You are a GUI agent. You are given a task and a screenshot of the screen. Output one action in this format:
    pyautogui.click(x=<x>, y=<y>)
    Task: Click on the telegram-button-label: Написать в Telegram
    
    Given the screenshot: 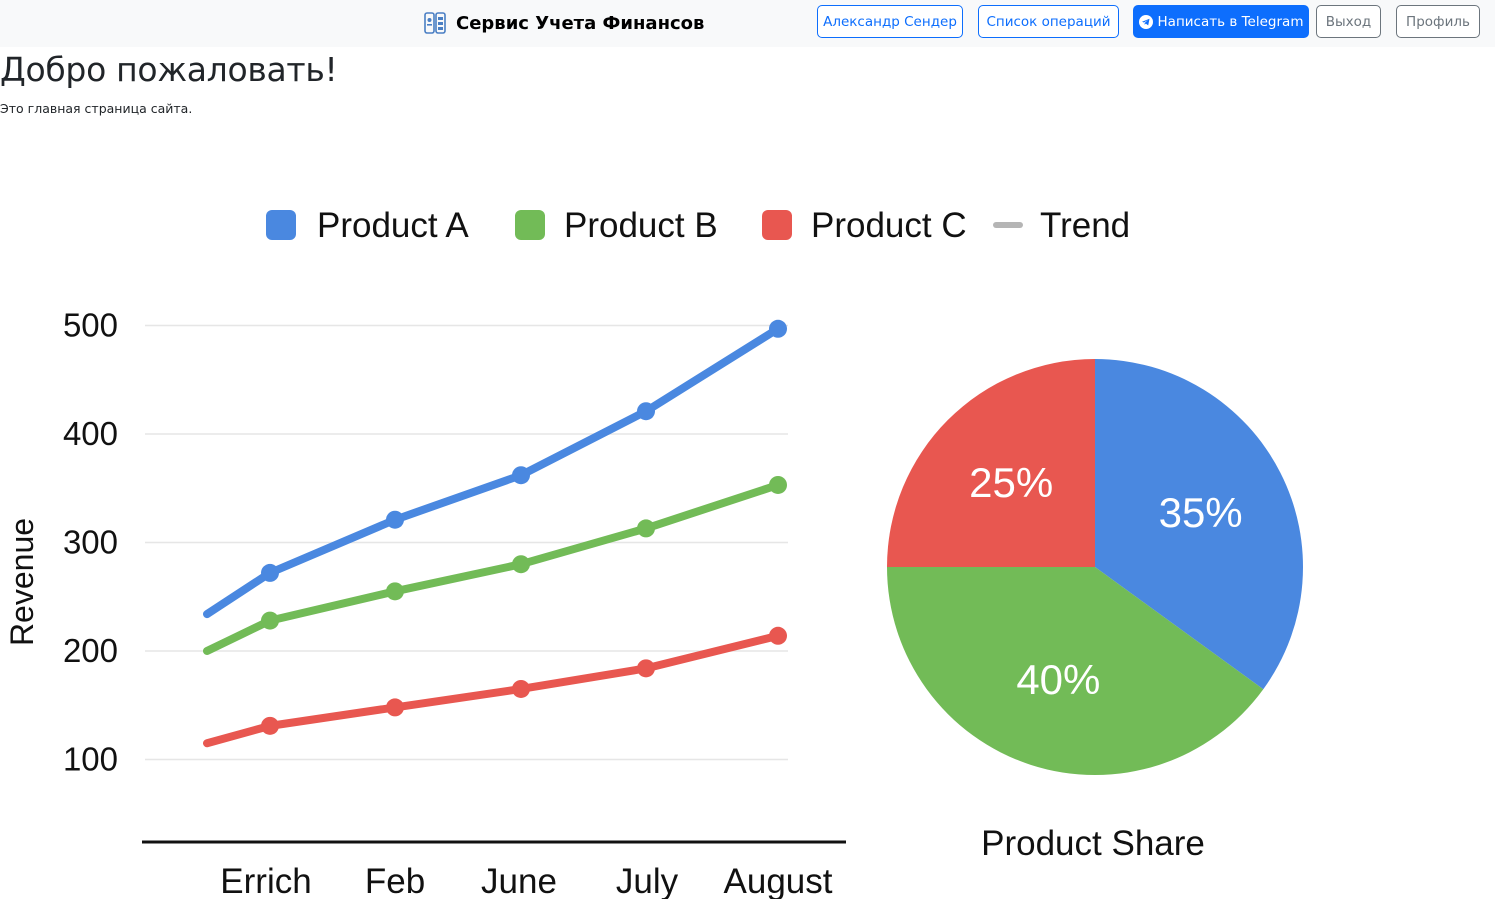 What is the action you would take?
    pyautogui.click(x=1230, y=21)
    